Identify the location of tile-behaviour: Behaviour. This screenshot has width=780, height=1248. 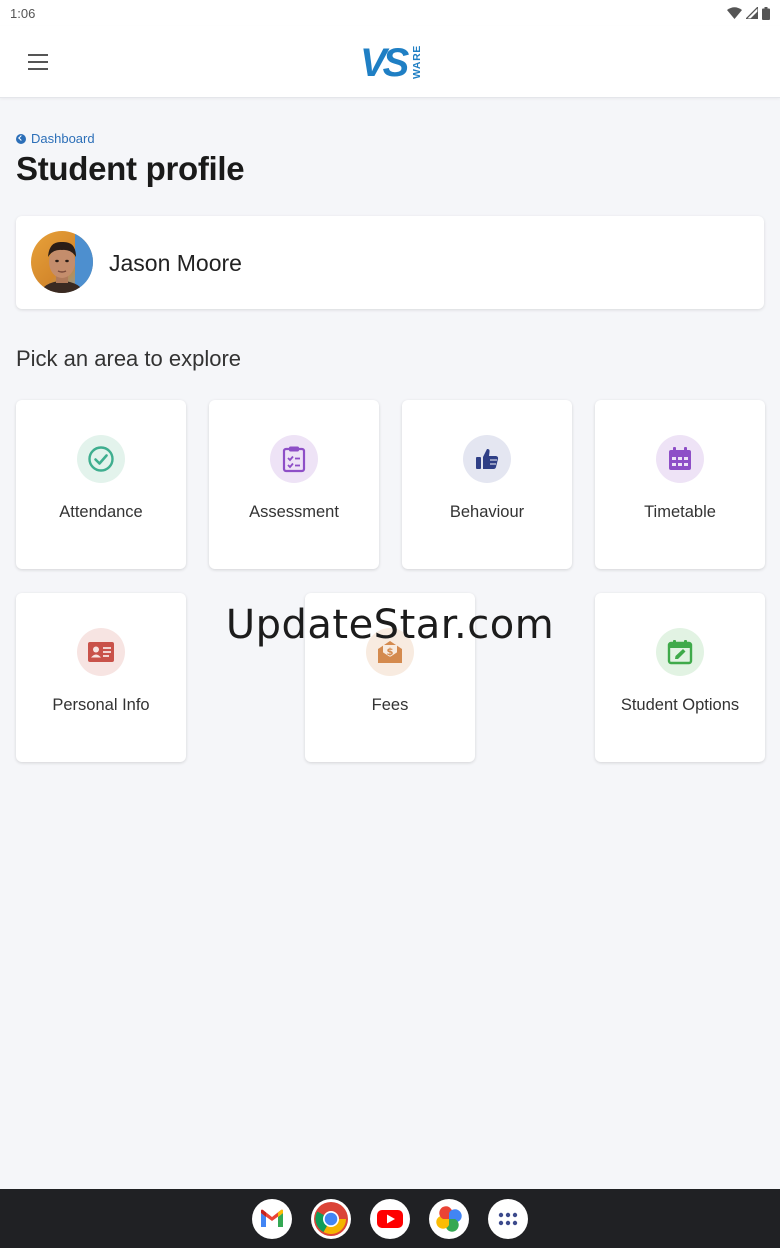
(487, 484).